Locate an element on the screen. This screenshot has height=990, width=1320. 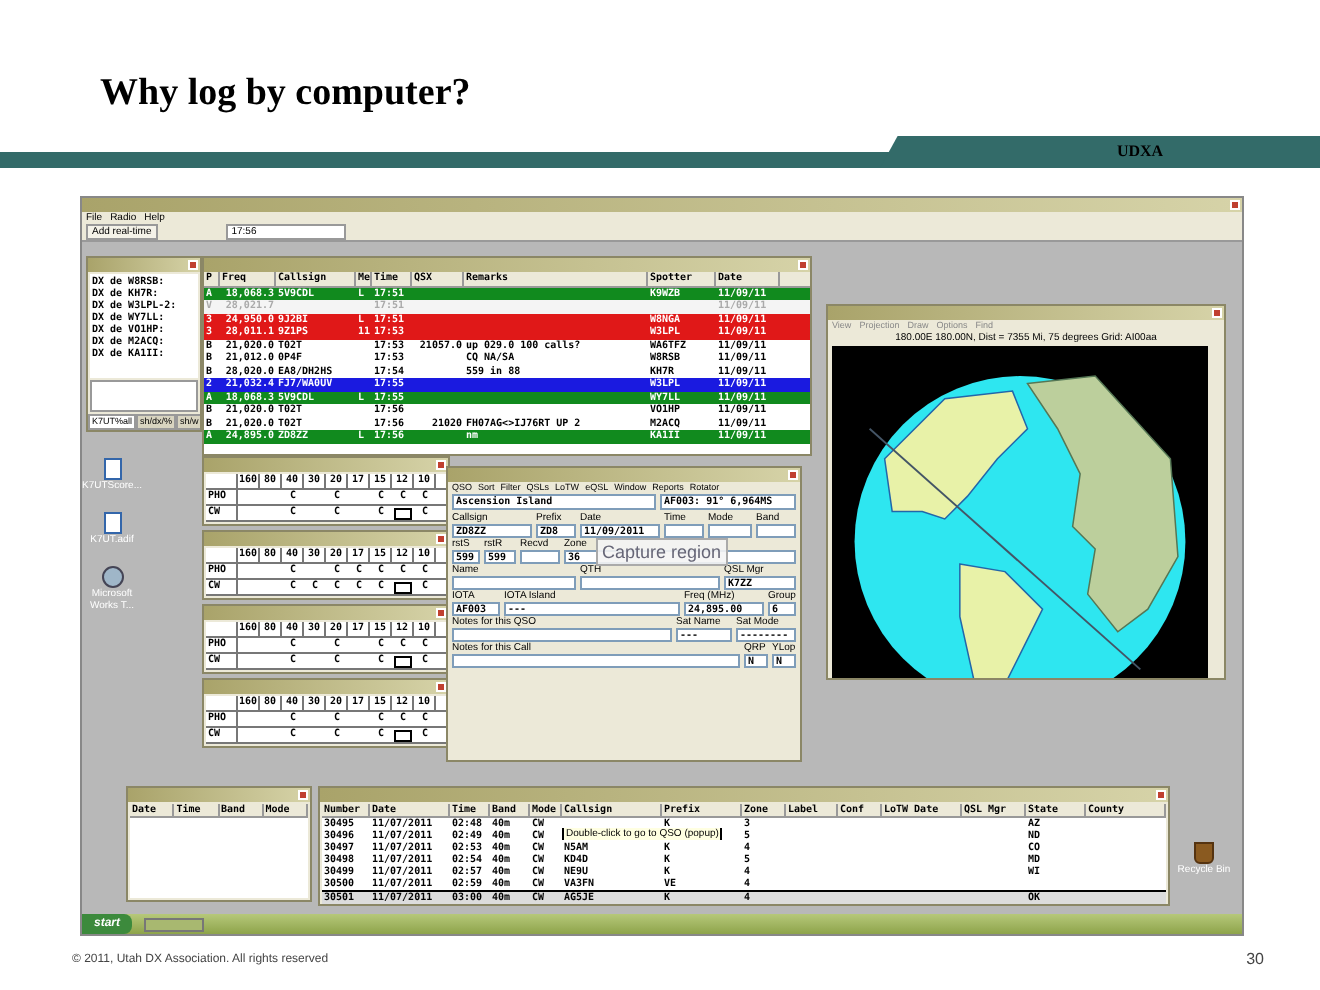
recycle-bin-icon is located at coordinates (1204, 853).